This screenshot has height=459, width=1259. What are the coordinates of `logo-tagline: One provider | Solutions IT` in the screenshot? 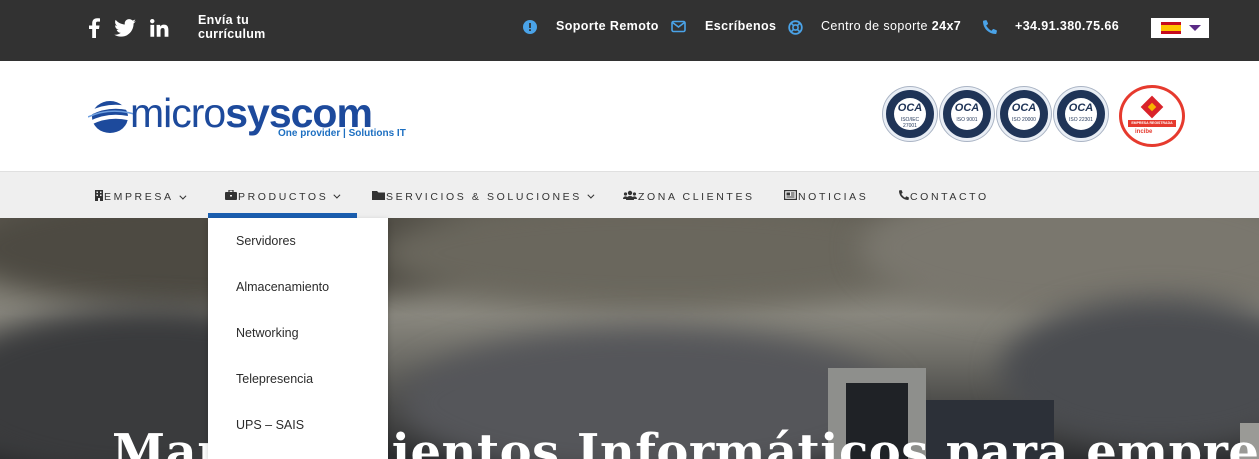 It's located at (342, 133).